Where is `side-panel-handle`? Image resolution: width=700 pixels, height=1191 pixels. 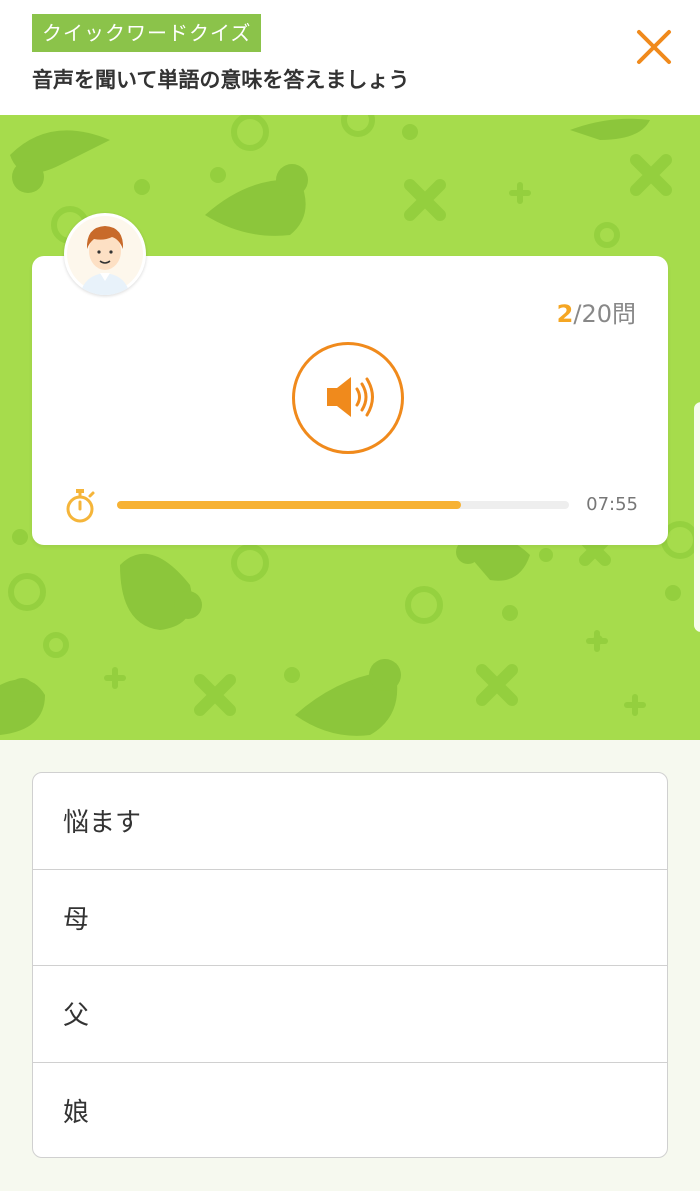 side-panel-handle is located at coordinates (697, 517).